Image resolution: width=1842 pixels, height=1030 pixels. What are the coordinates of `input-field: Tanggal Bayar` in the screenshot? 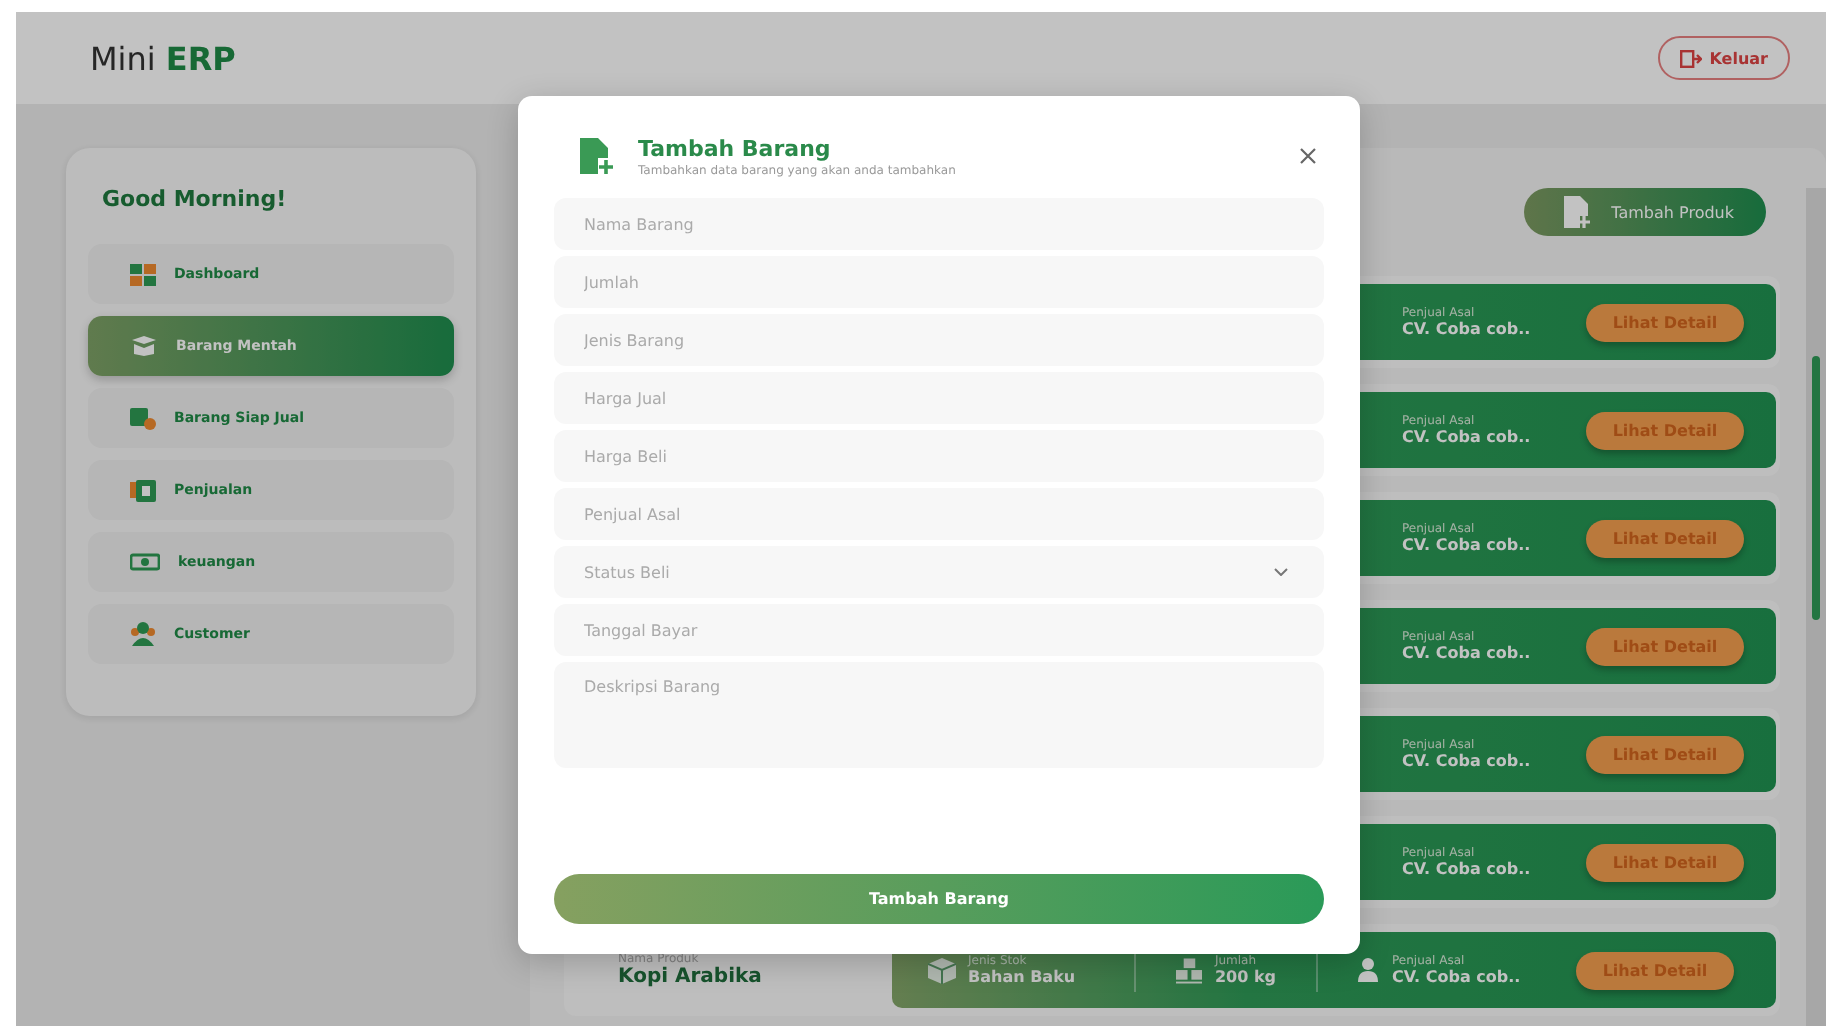 It's located at (939, 630).